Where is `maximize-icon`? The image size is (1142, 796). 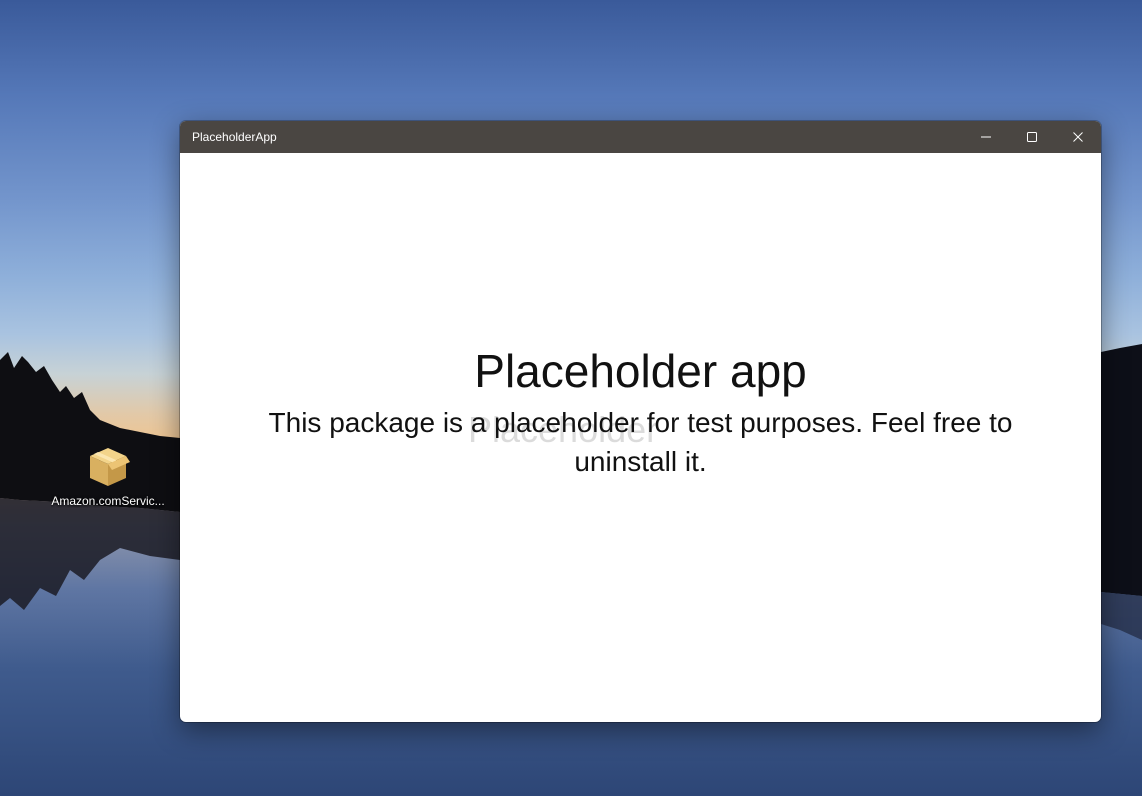 maximize-icon is located at coordinates (1032, 137).